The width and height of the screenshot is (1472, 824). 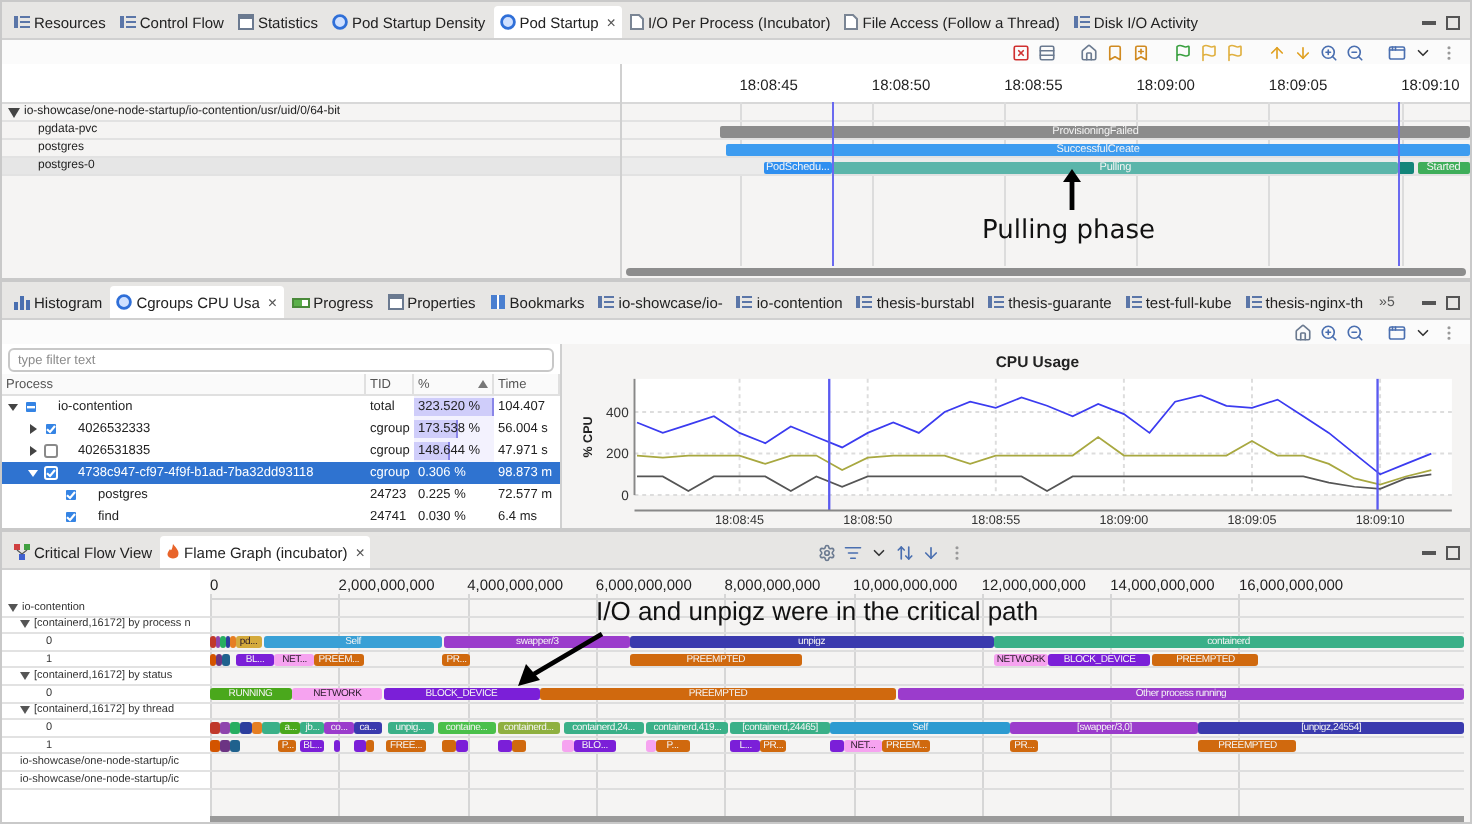 What do you see at coordinates (1141, 52) in the screenshot?
I see `bookmark-plus-icon` at bounding box center [1141, 52].